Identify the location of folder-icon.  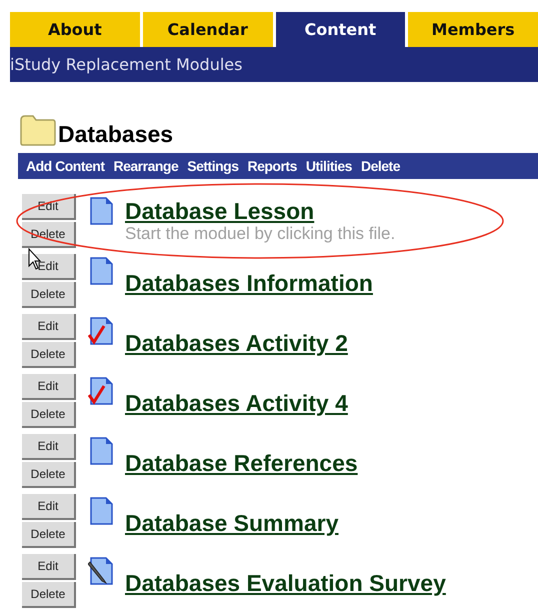
(38, 130).